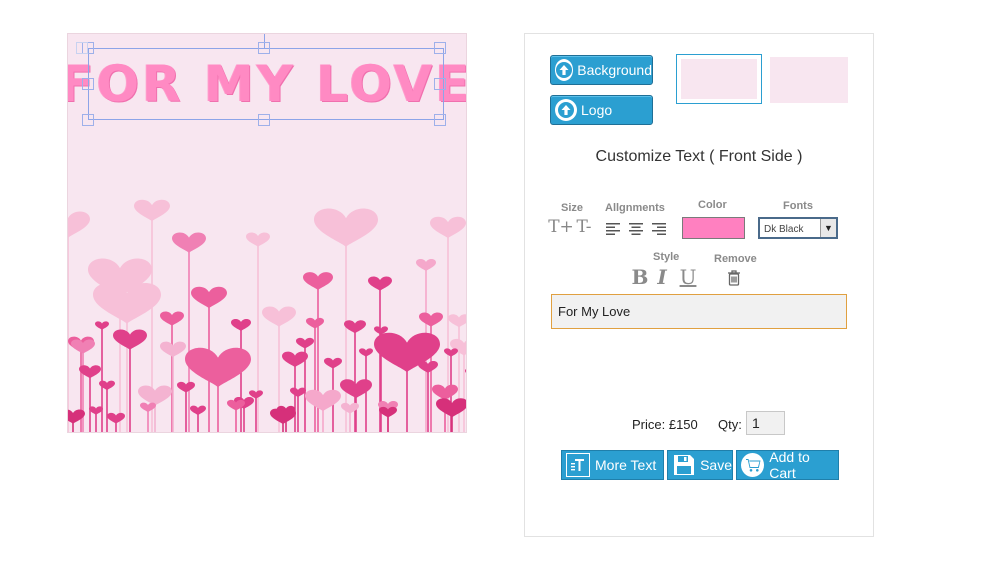  What do you see at coordinates (561, 227) in the screenshot?
I see `increase-size-button: T+` at bounding box center [561, 227].